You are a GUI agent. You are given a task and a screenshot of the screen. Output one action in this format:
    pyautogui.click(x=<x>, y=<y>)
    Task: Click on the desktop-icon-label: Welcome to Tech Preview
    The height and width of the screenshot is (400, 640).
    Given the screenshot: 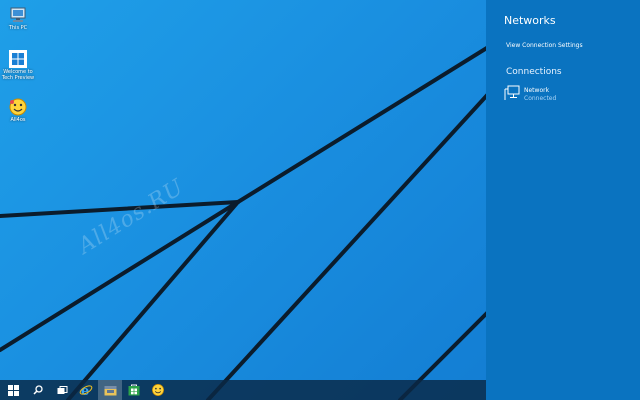 What is the action you would take?
    pyautogui.click(x=18, y=75)
    